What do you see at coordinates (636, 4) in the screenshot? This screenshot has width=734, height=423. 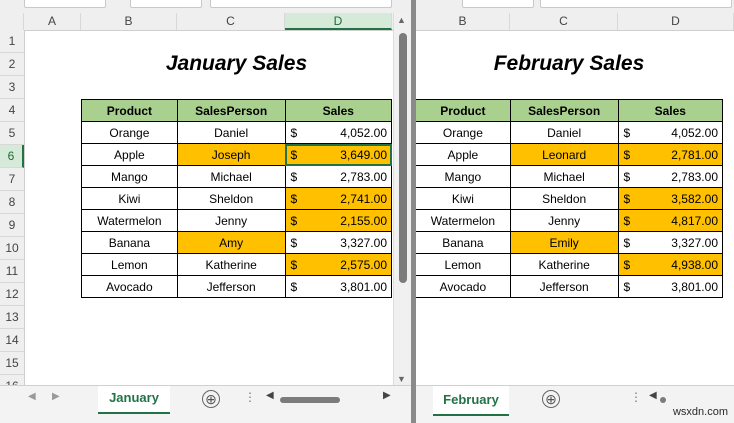 I see `formula-bar-right` at bounding box center [636, 4].